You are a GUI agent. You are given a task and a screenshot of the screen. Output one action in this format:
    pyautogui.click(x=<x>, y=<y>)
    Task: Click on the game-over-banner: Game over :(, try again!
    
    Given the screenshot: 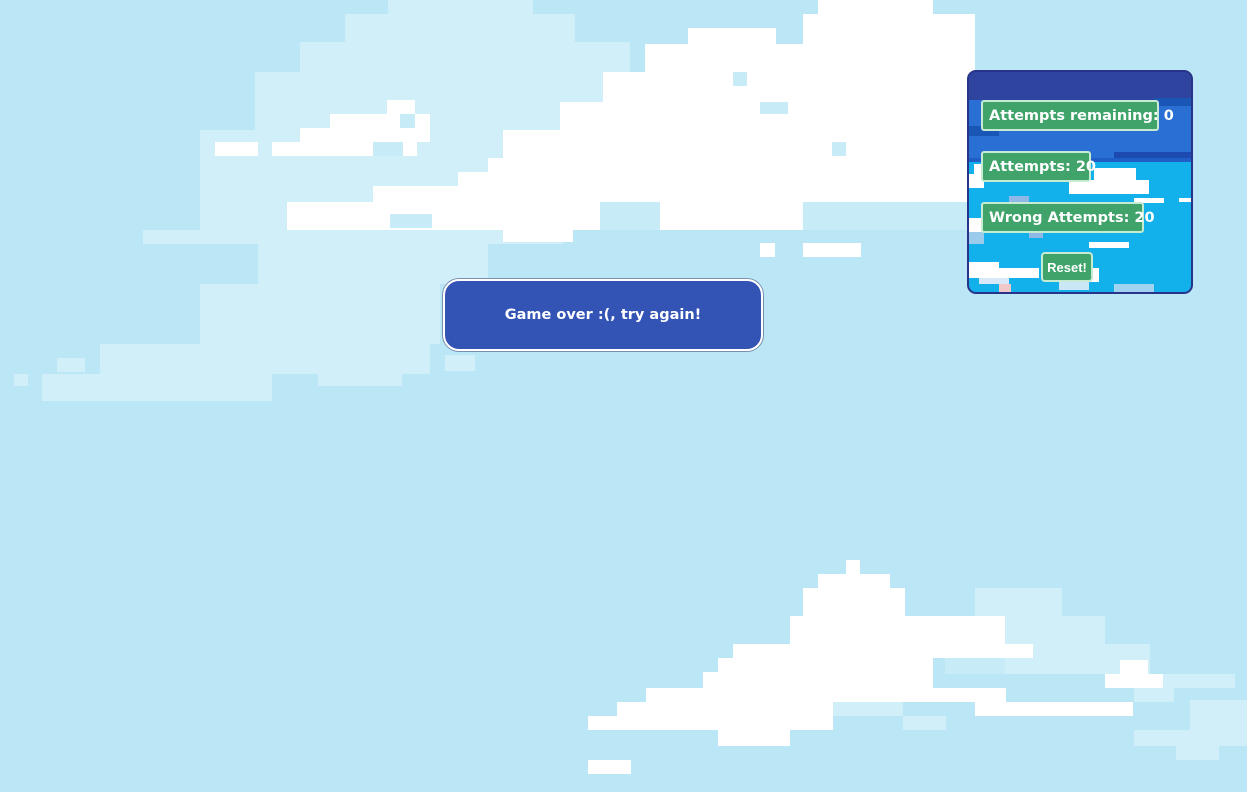 What is the action you would take?
    pyautogui.click(x=603, y=315)
    